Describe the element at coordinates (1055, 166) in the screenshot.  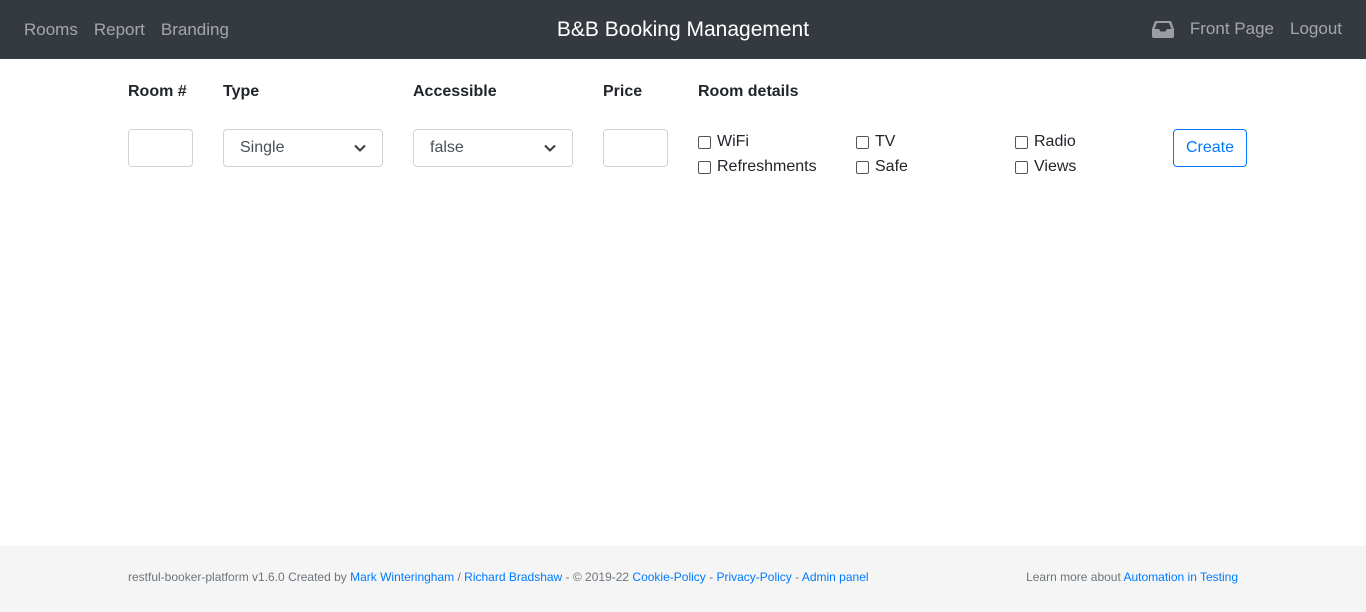
I see `views-label: Views` at that location.